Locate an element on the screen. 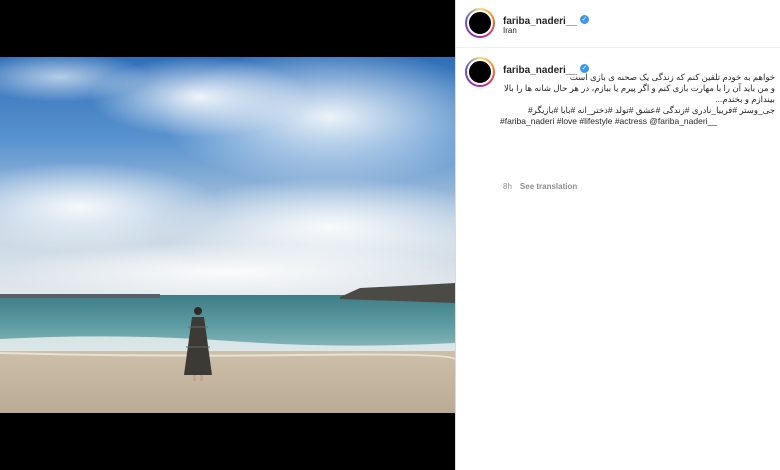 The image size is (780, 470). caption-avatar is located at coordinates (480, 72).